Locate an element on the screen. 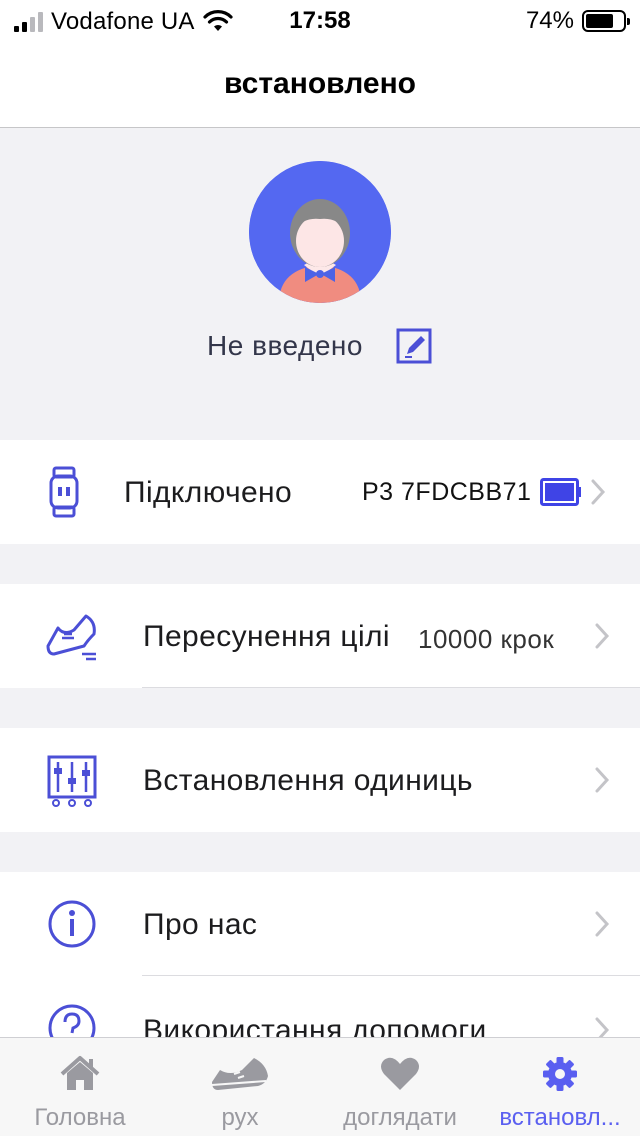 The height and width of the screenshot is (1136, 640). units-settings-row: Встановлення одиниць is located at coordinates (320, 780).